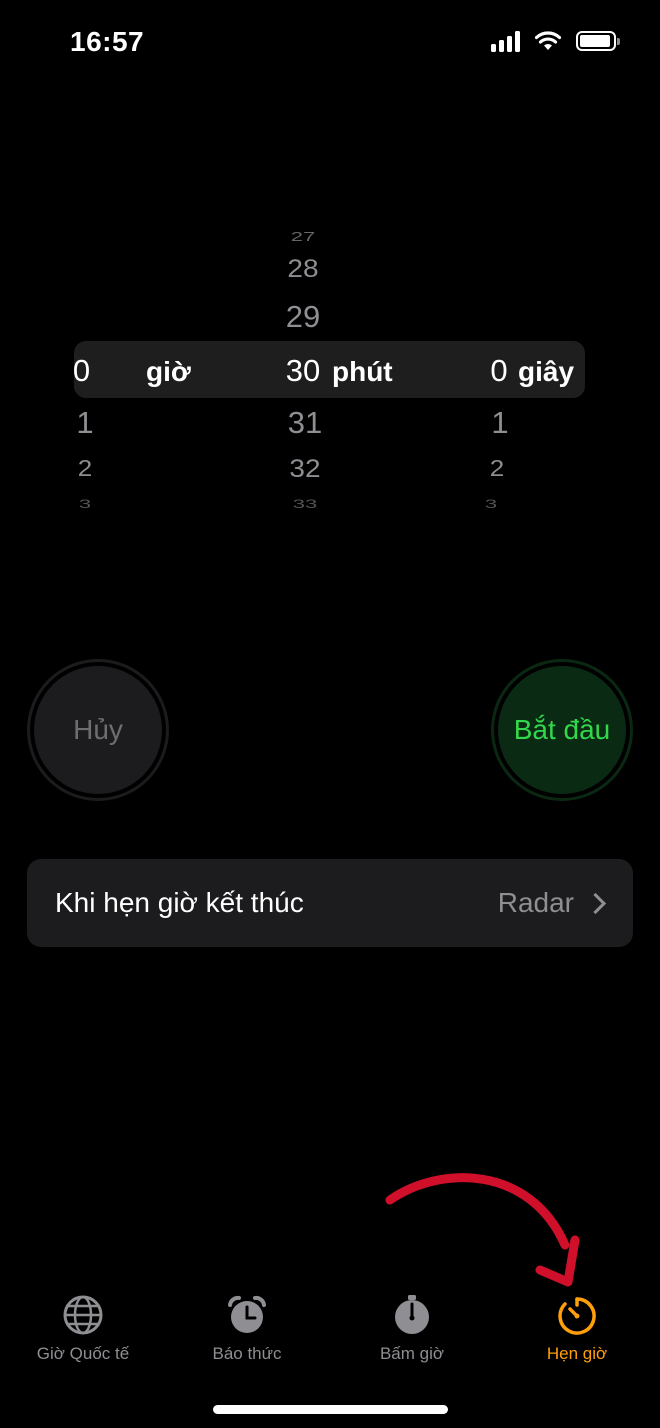  What do you see at coordinates (500, 422) in the screenshot?
I see `seconds-value: 1` at bounding box center [500, 422].